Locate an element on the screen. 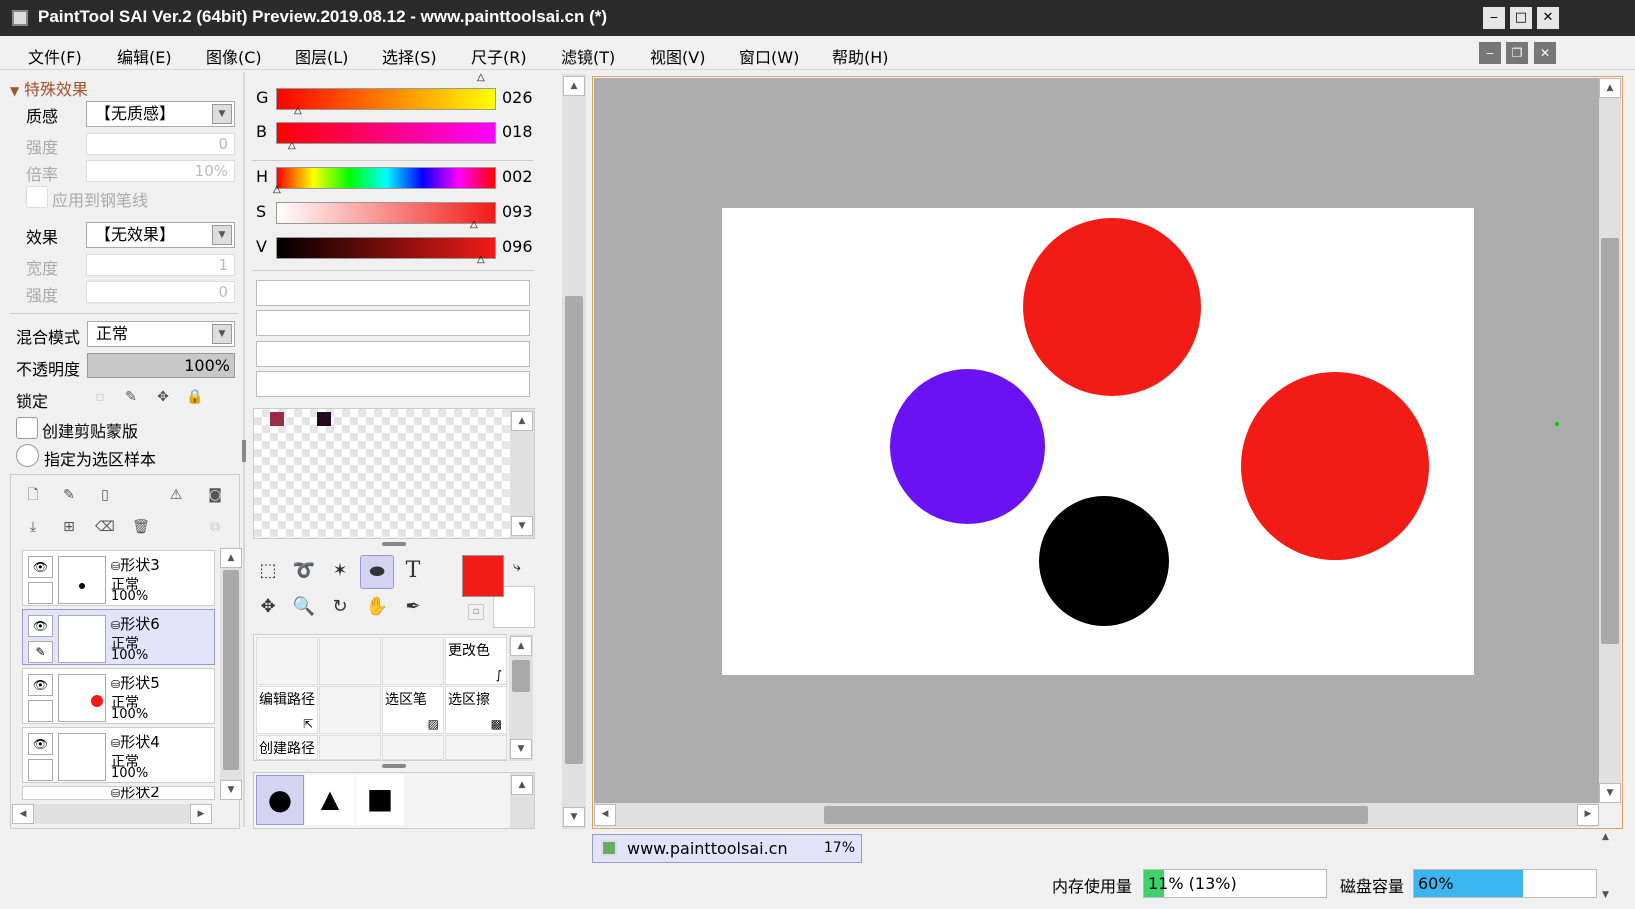 This screenshot has height=909, width=1635. doc-restore-button: ❐ is located at coordinates (1517, 53).